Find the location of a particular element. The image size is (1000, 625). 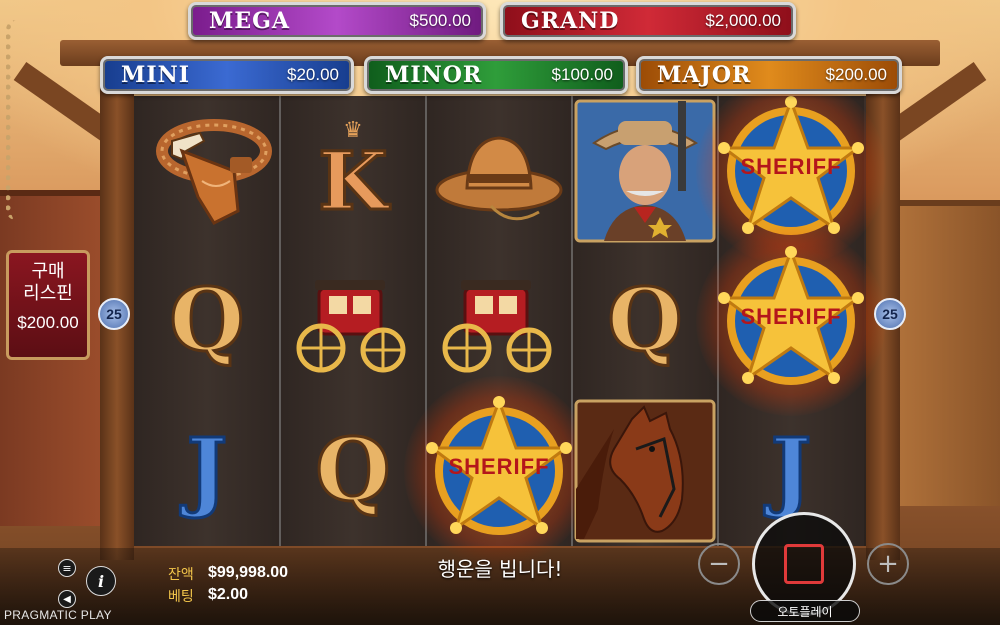

buy-respin-price: $200.00 is located at coordinates (48, 322).